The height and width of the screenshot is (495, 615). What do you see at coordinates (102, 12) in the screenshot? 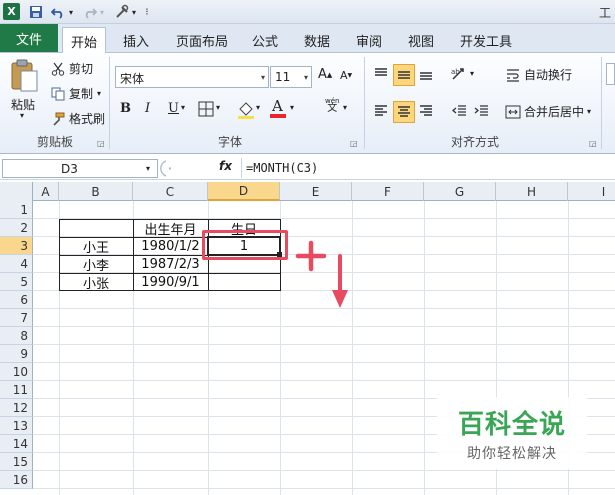
I see `redo-dropdown-icon: ▾` at bounding box center [102, 12].